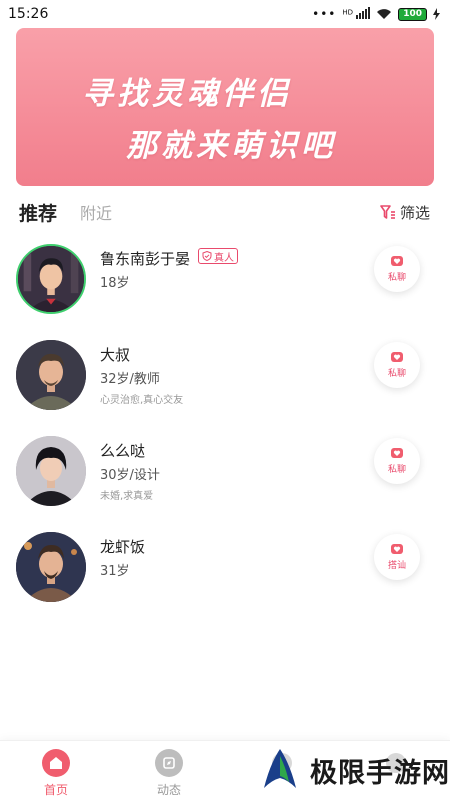 This screenshot has width=450, height=800. What do you see at coordinates (356, 14) in the screenshot?
I see `network-signal-icon: HD` at bounding box center [356, 14].